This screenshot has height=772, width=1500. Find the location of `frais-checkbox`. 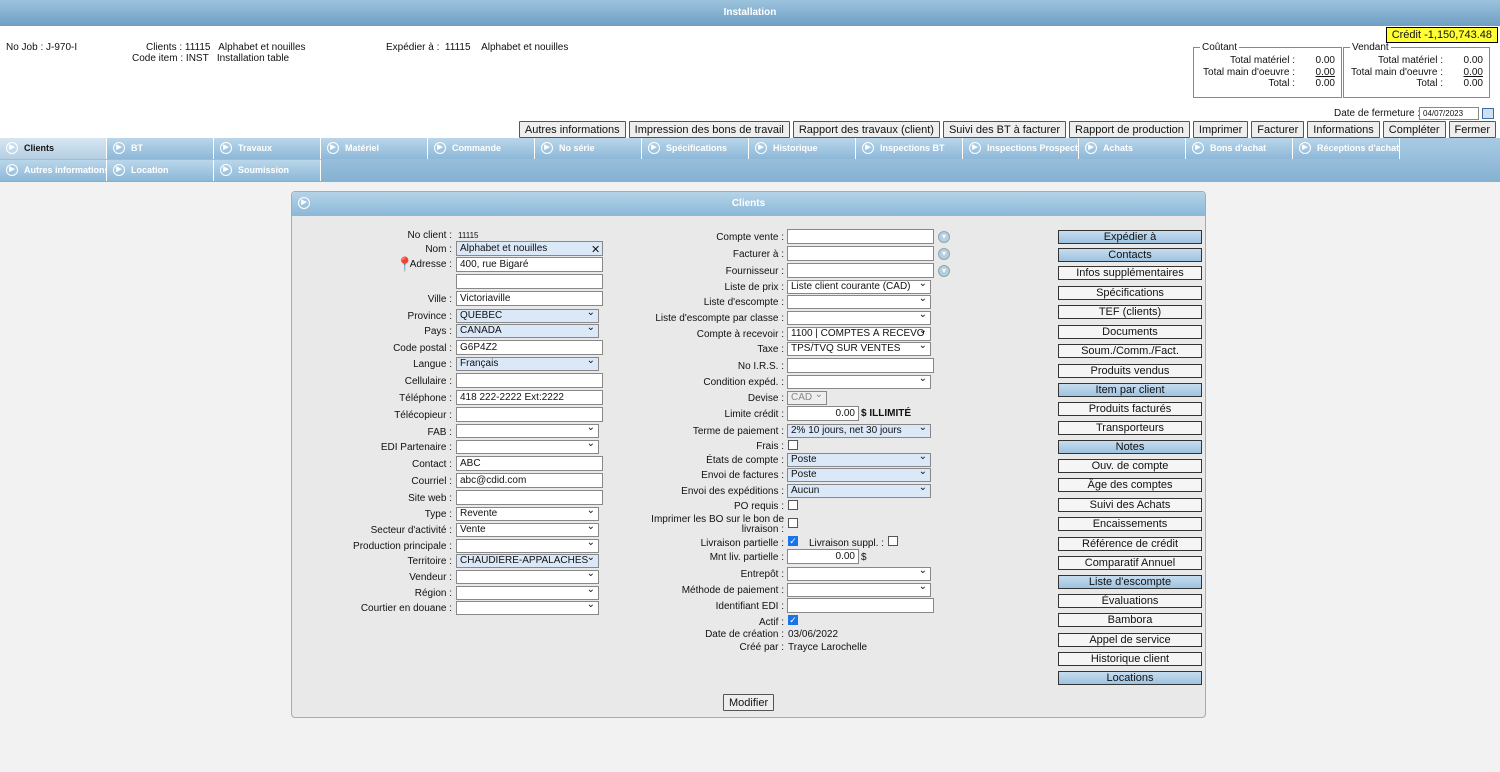

frais-checkbox is located at coordinates (793, 445).